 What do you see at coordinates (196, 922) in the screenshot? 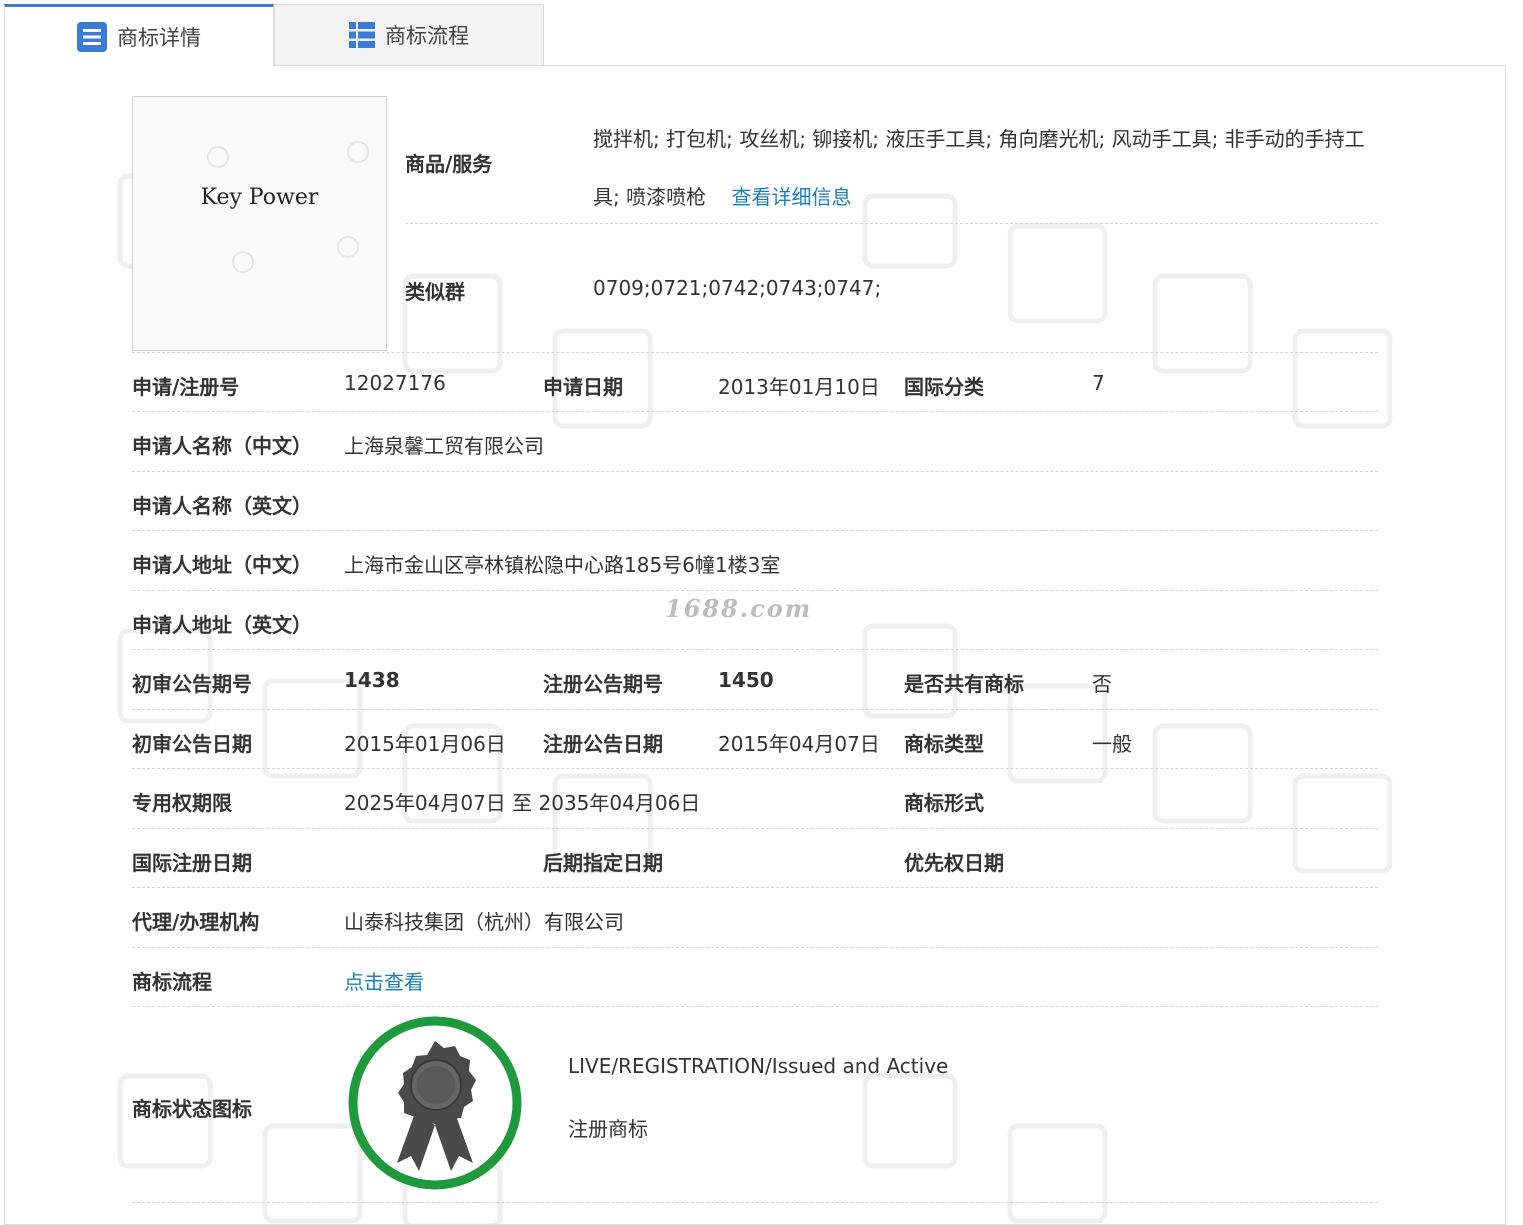
I see `agent-label: 代理/办理机构` at bounding box center [196, 922].